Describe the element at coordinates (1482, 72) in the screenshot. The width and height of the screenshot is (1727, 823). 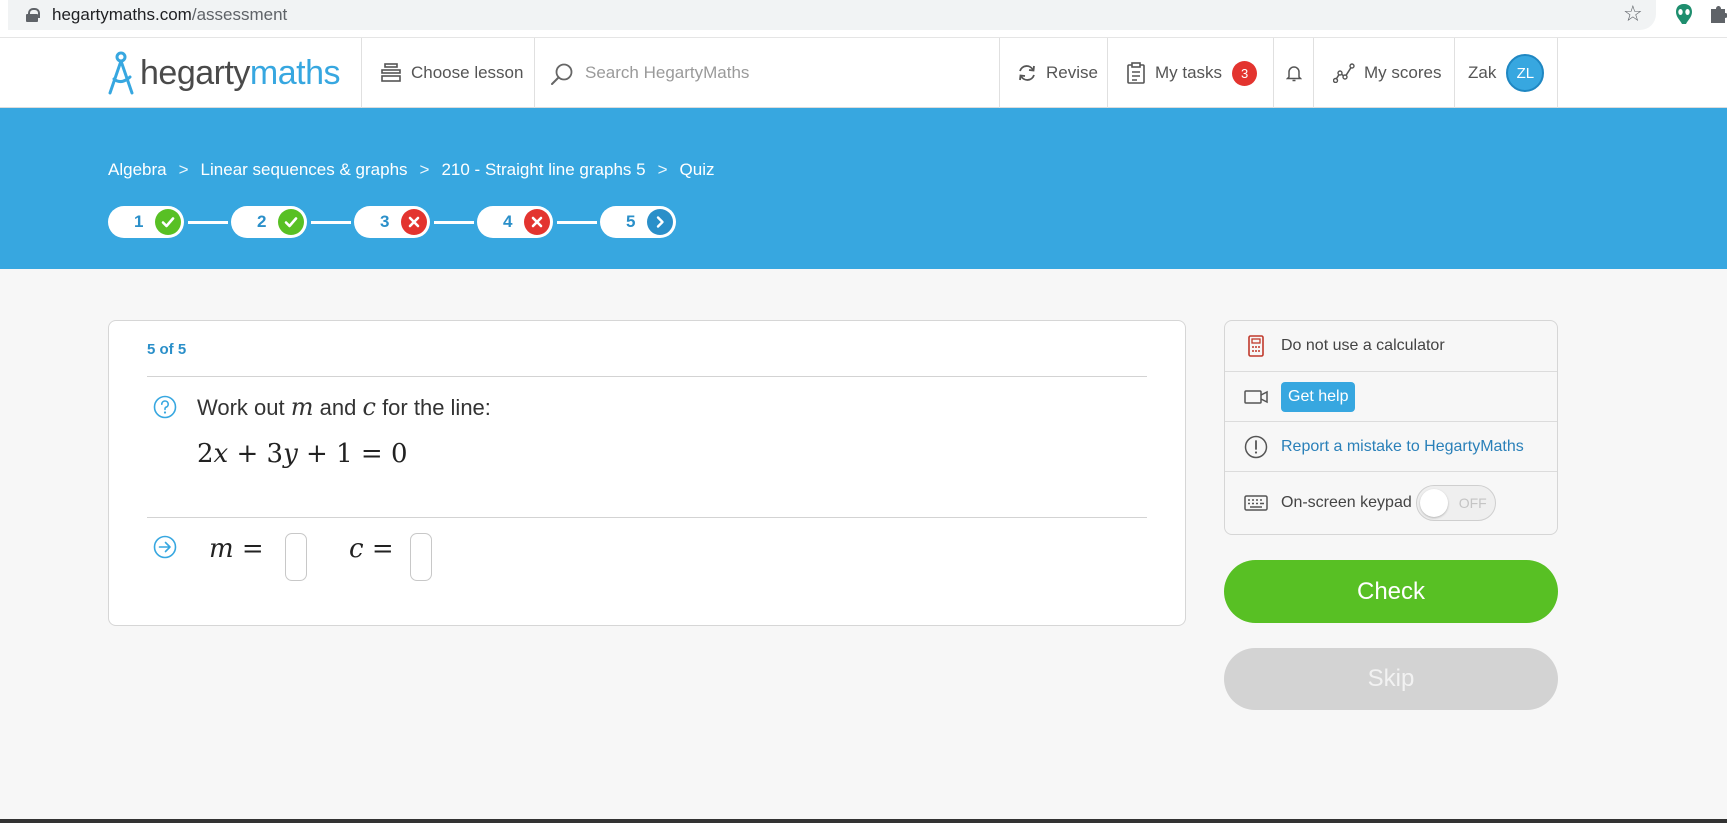
I see `user-name: Zak` at that location.